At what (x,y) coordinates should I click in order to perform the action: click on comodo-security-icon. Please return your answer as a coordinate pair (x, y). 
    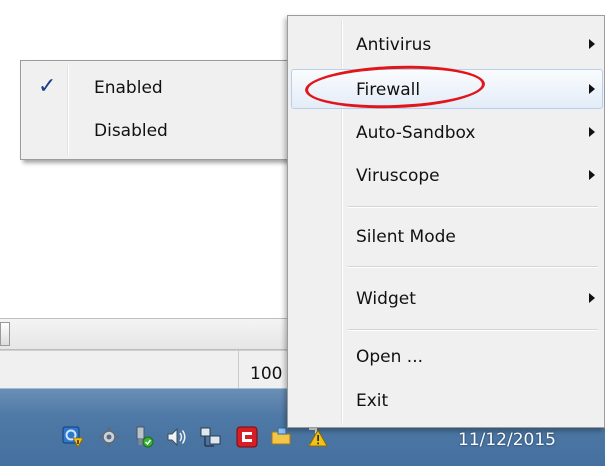
    Looking at the image, I should click on (247, 437).